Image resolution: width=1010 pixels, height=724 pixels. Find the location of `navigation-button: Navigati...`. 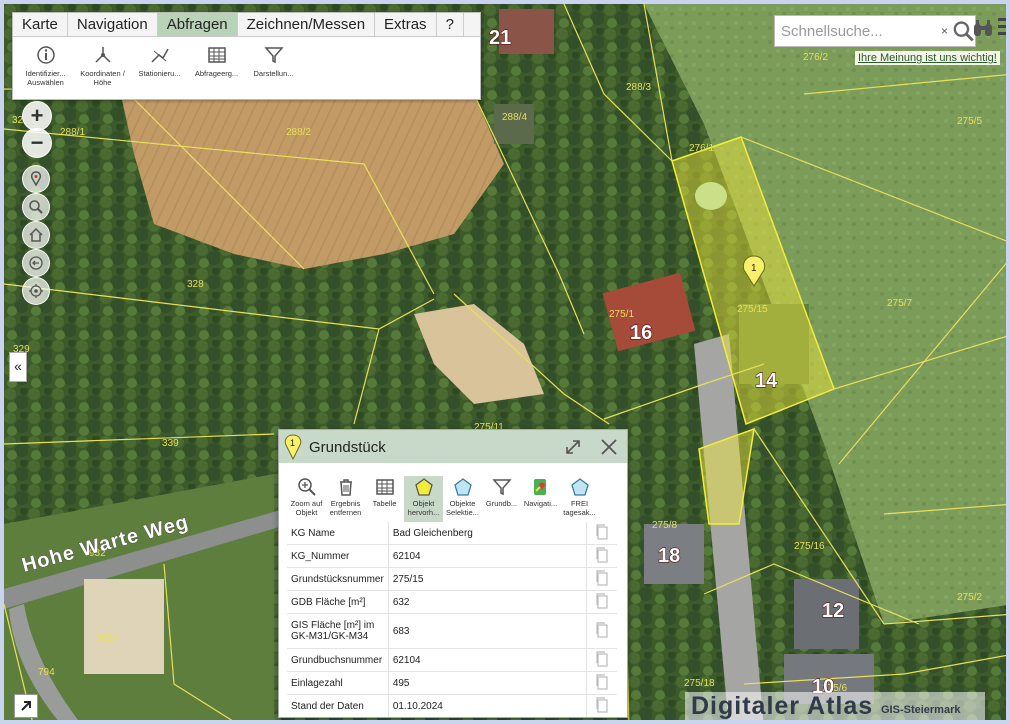

navigation-button: Navigati... is located at coordinates (540, 499).